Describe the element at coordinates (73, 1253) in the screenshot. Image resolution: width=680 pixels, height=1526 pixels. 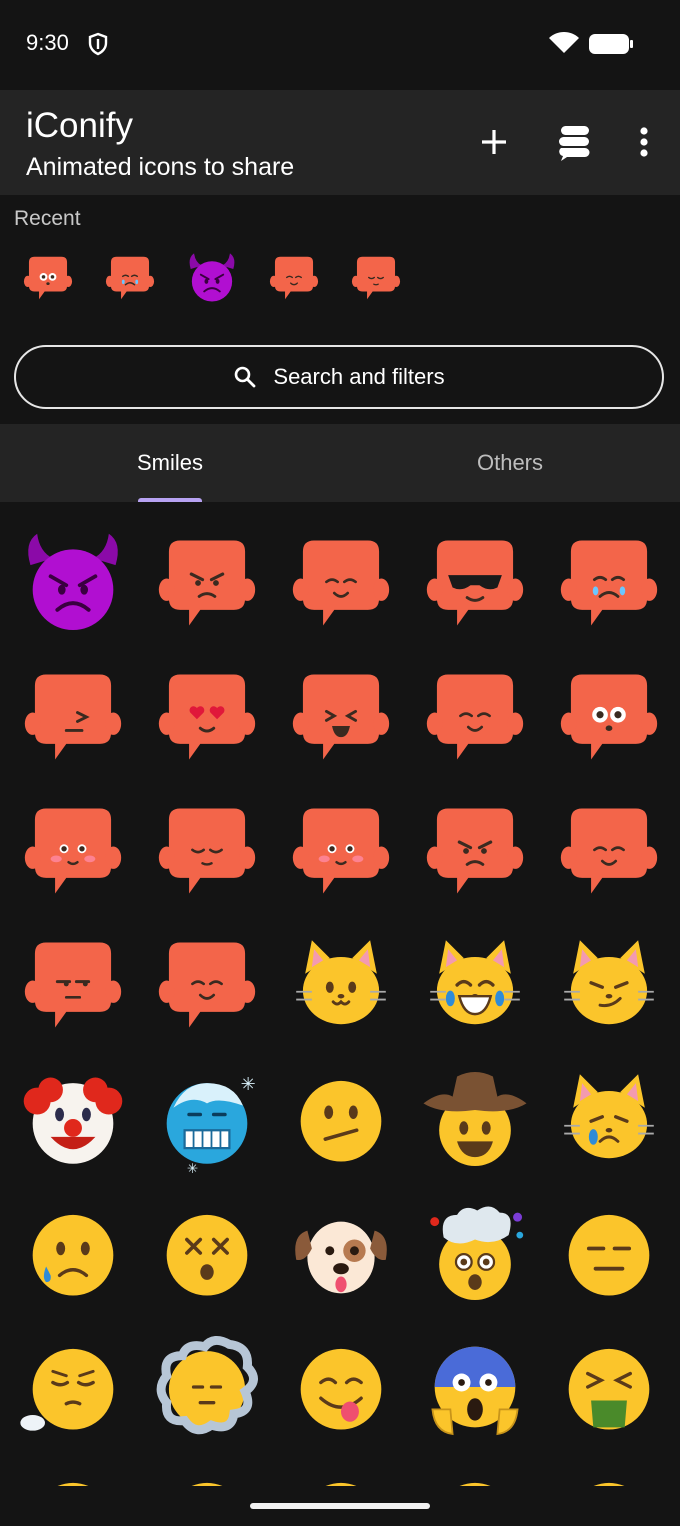
I see `sad-relieved-face-icon` at that location.